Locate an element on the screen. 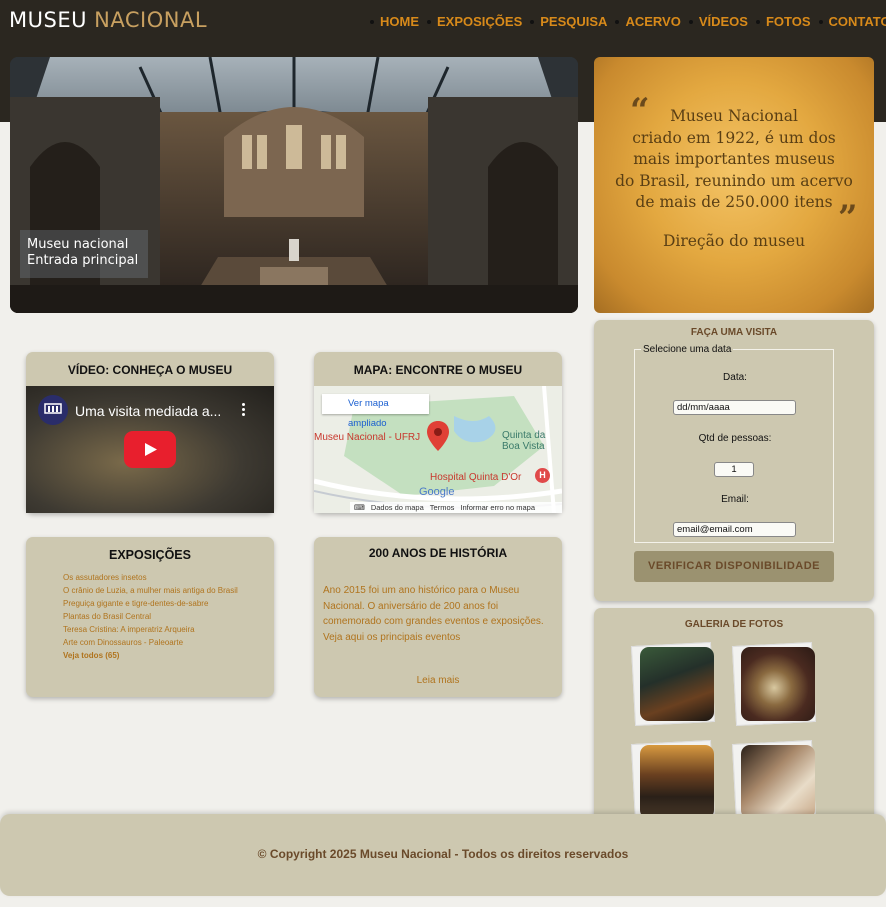  hospital-icon: H is located at coordinates (542, 475).